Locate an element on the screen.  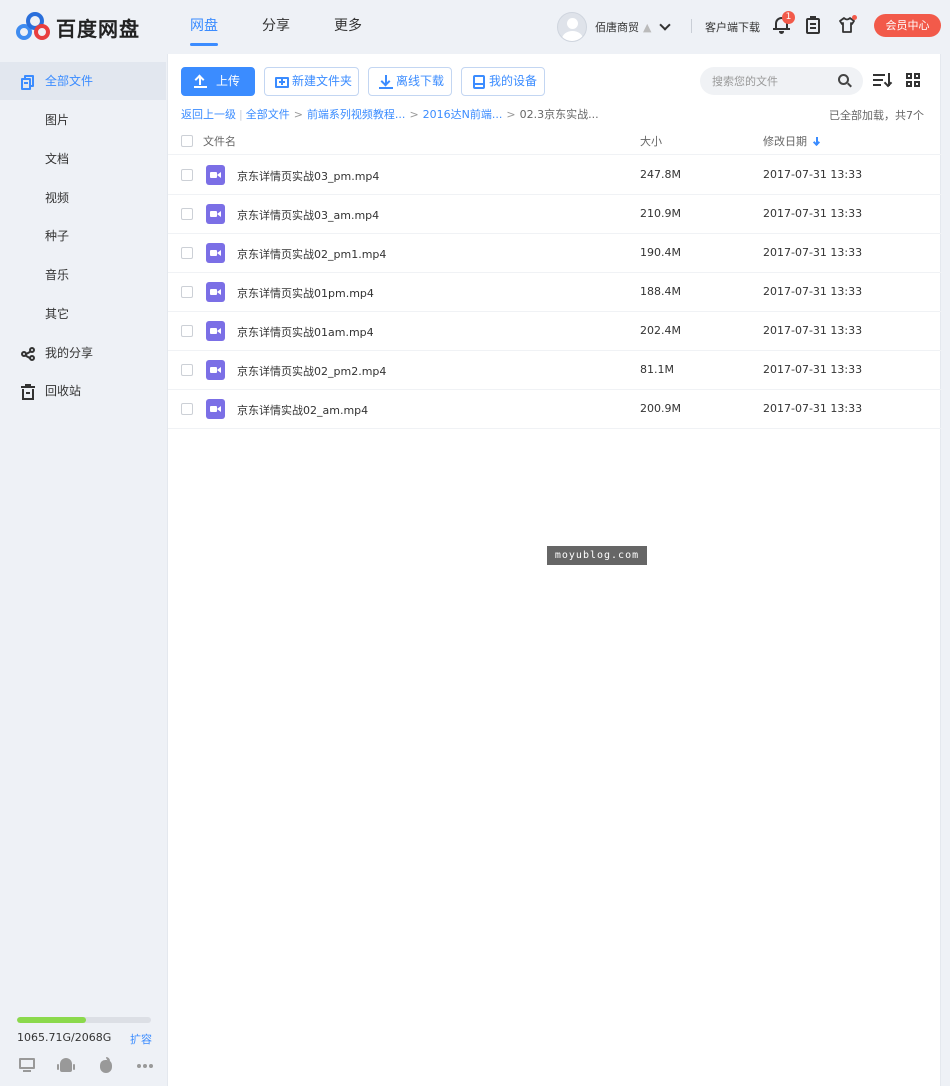
file-size: 247.8M is located at coordinates (660, 174).